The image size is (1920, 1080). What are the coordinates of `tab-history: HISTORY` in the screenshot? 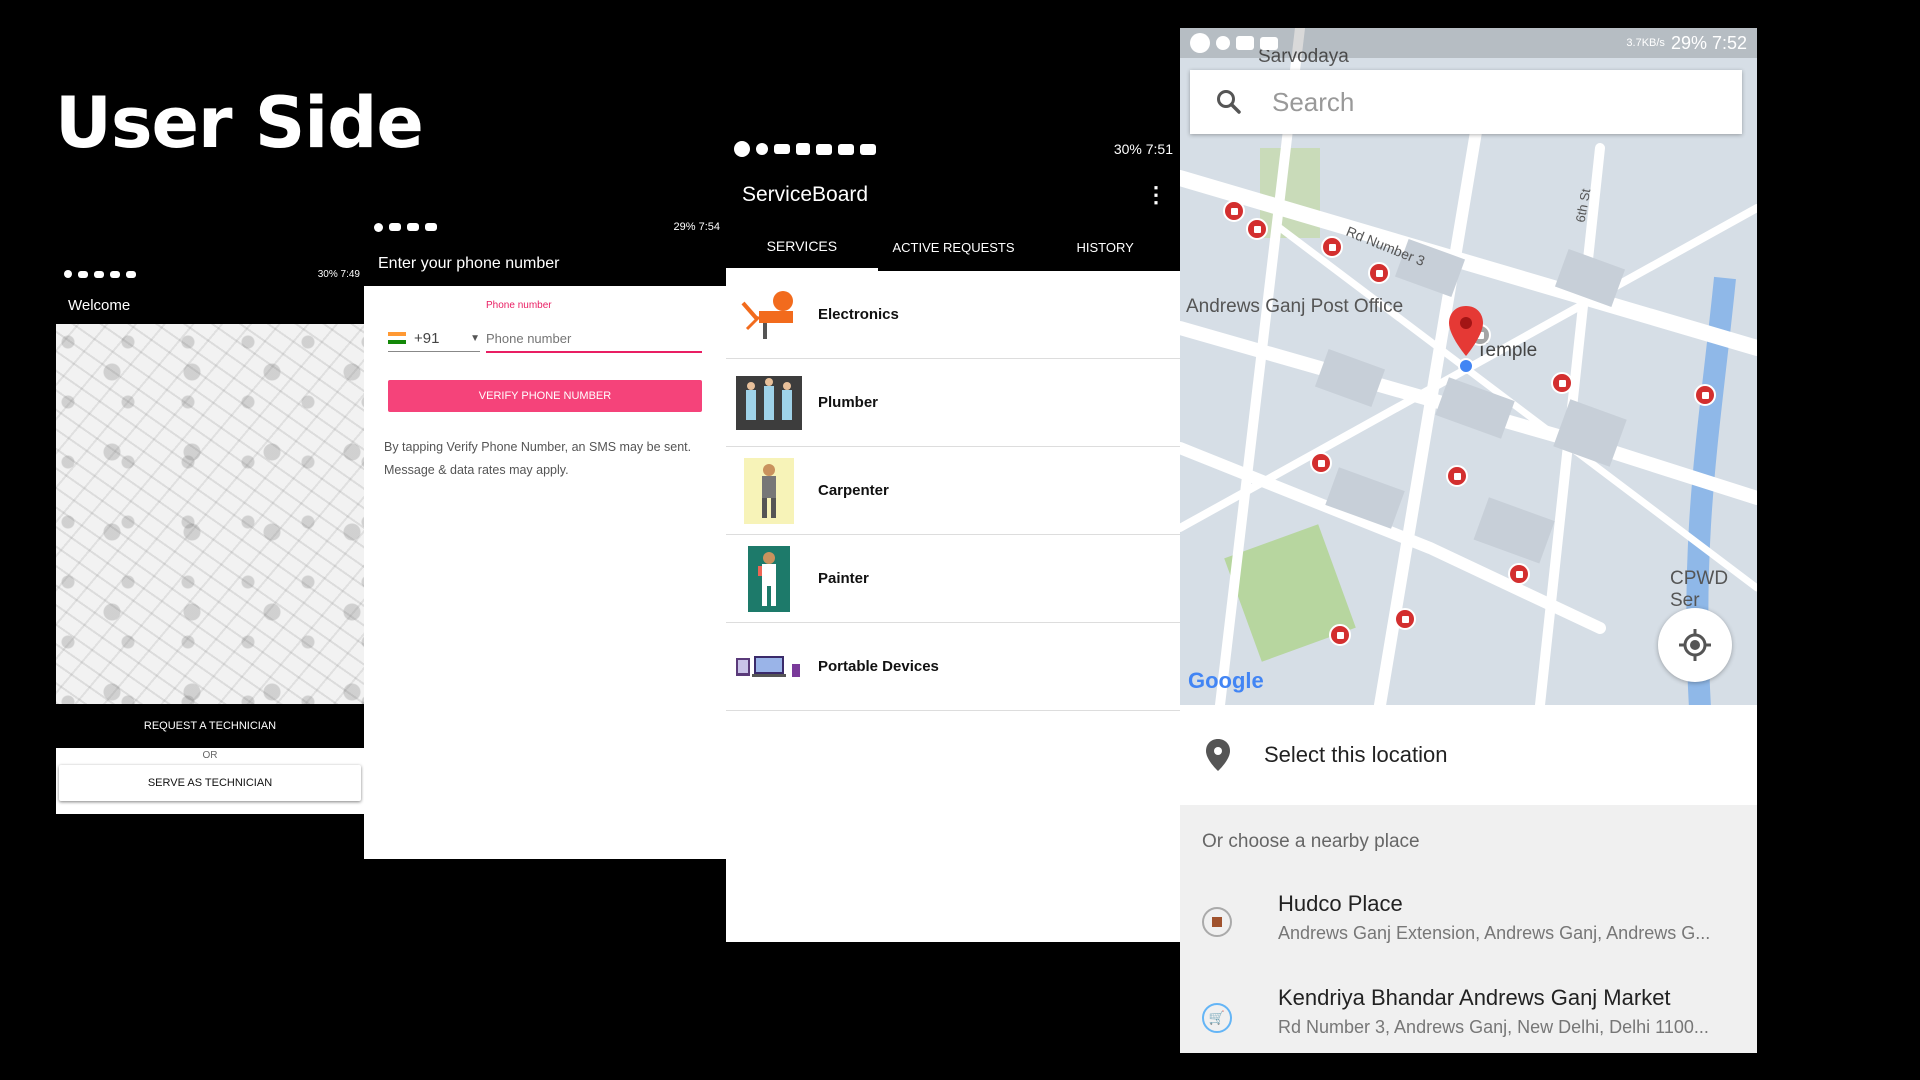 It's located at (1105, 247).